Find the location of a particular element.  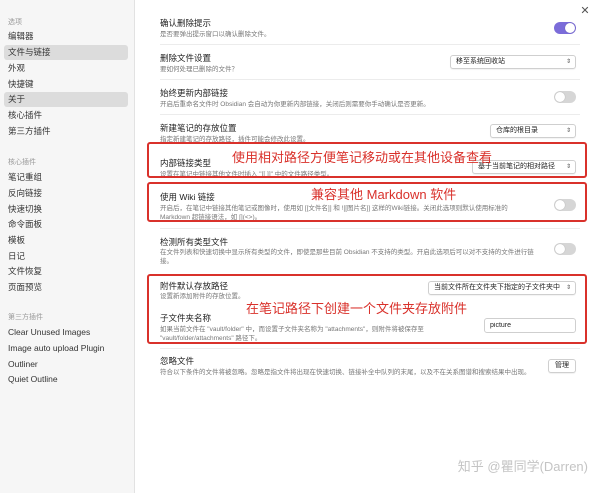

manage-ignored-files-button: 管理 is located at coordinates (562, 366).